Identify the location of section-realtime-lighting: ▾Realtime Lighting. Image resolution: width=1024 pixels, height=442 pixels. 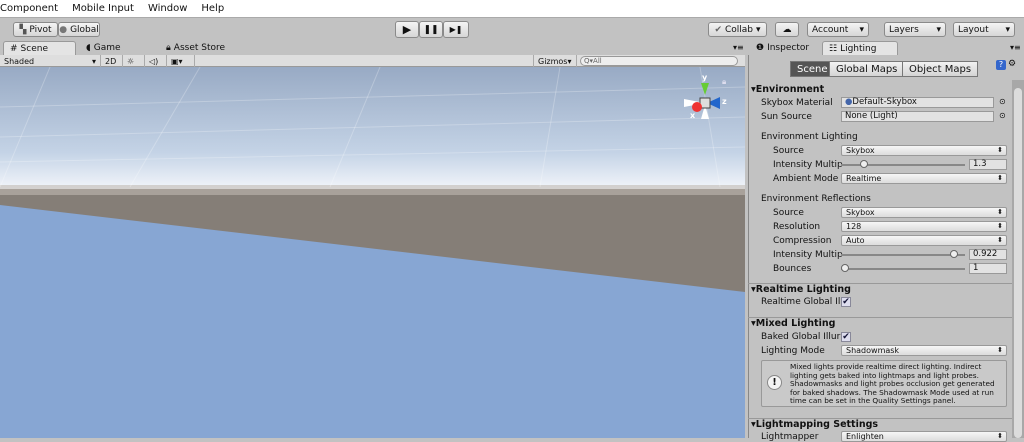
(880, 289).